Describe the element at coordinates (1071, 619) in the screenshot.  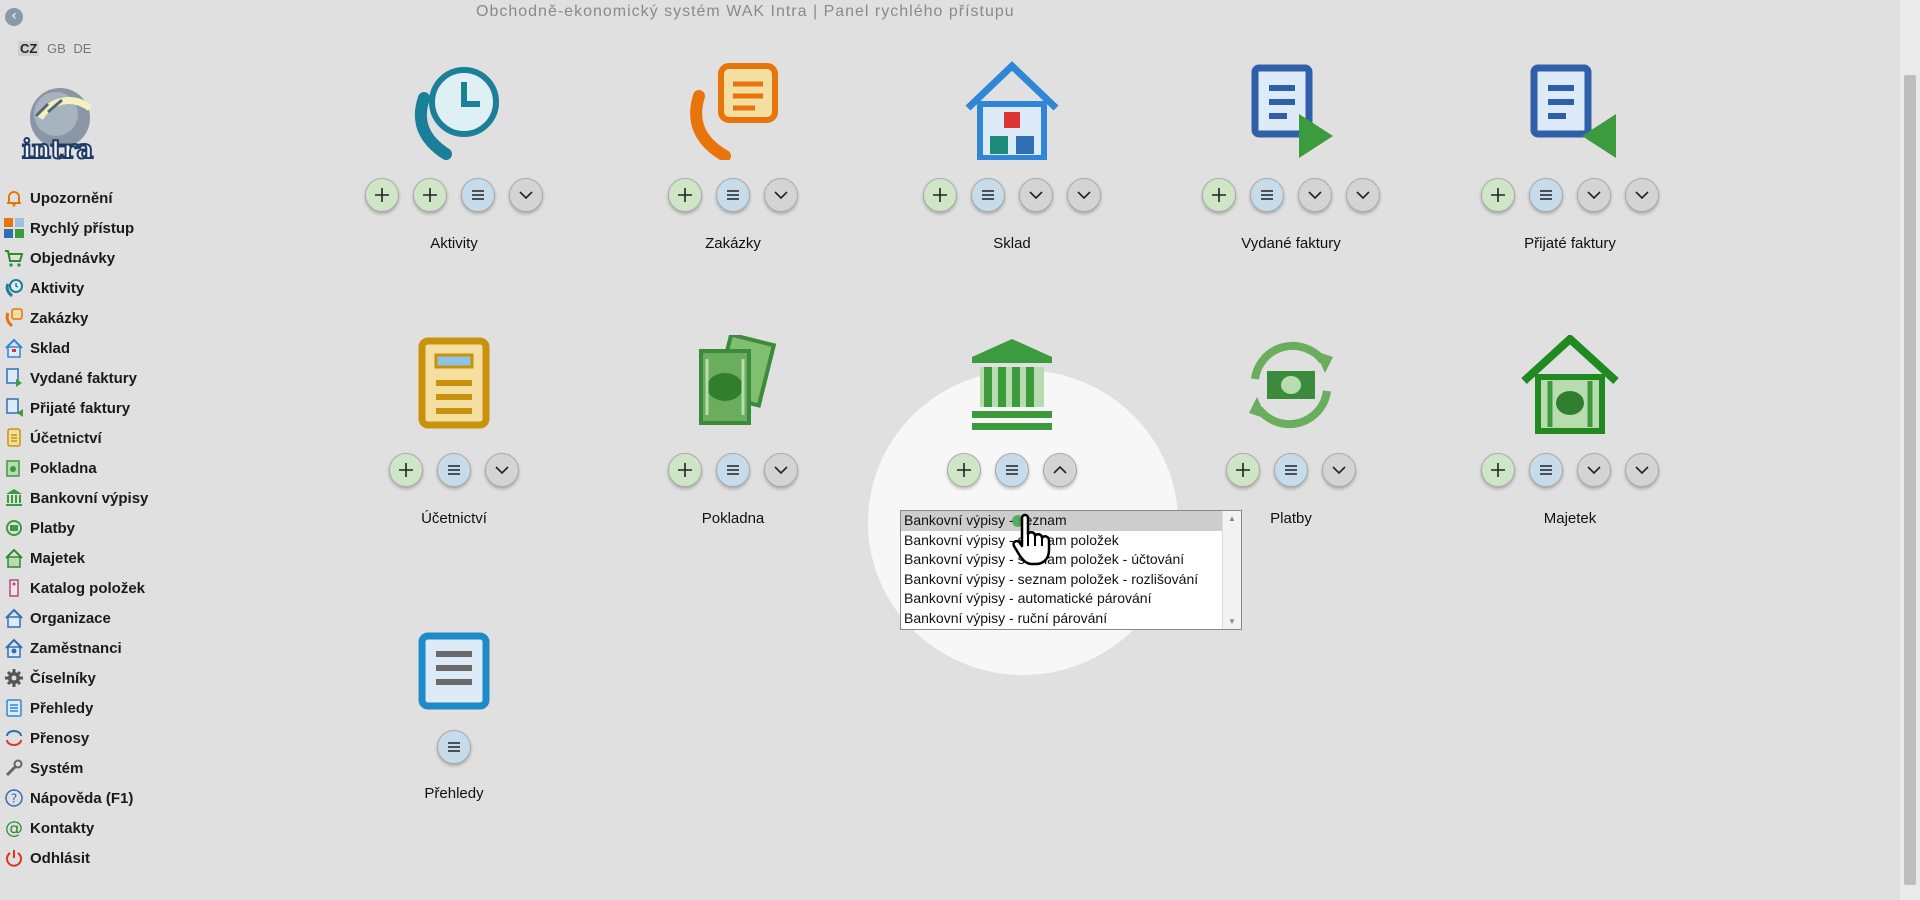
I see `dropdown-option: Bankovní výpisy - ruční párování` at that location.